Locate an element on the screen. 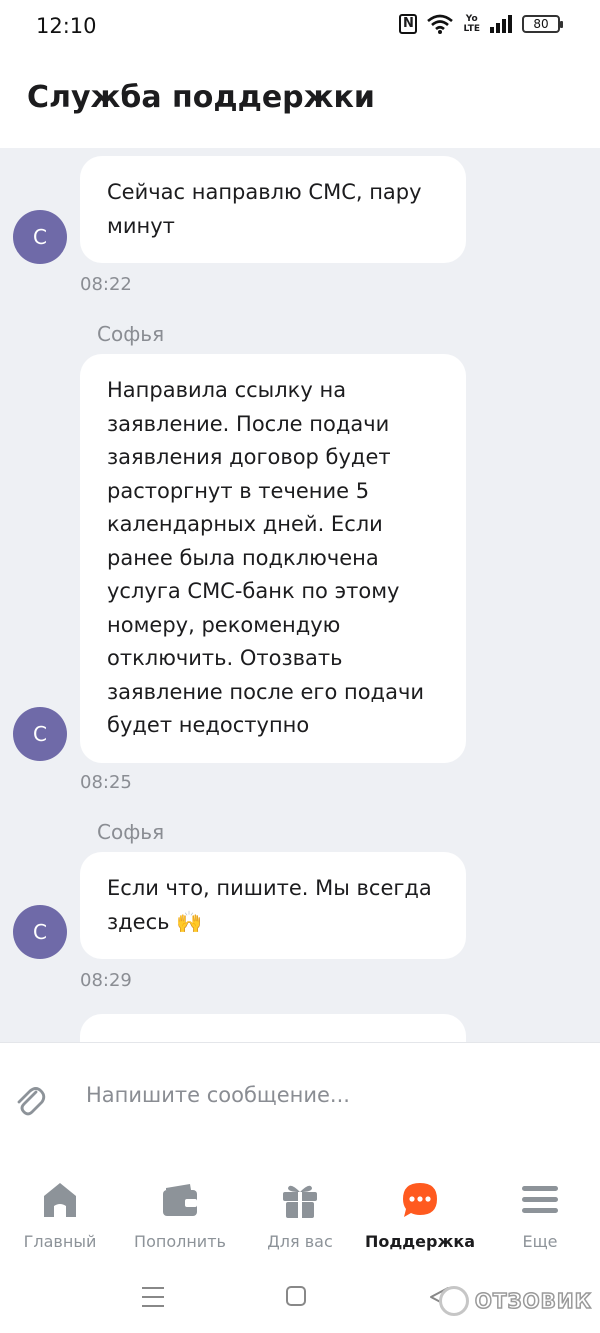 This screenshot has height=1333, width=600. status-time: 12:10 is located at coordinates (66, 26).